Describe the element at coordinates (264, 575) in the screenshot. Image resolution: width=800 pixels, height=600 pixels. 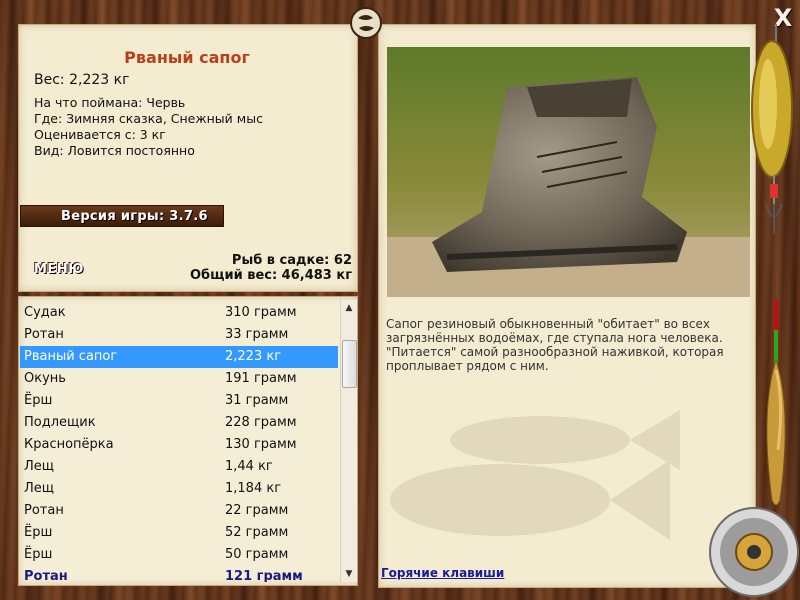
I see `list-item-weight: 121 грамм` at that location.